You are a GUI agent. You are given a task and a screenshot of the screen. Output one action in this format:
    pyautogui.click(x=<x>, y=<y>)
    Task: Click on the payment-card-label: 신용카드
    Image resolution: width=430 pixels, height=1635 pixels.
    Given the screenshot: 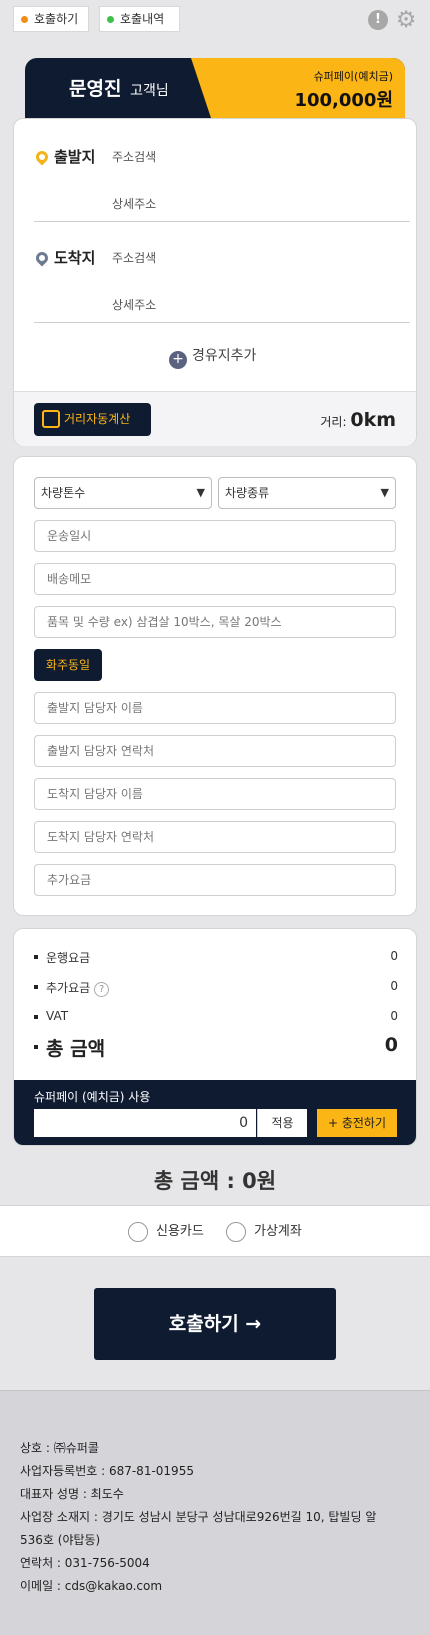 What is the action you would take?
    pyautogui.click(x=180, y=1231)
    